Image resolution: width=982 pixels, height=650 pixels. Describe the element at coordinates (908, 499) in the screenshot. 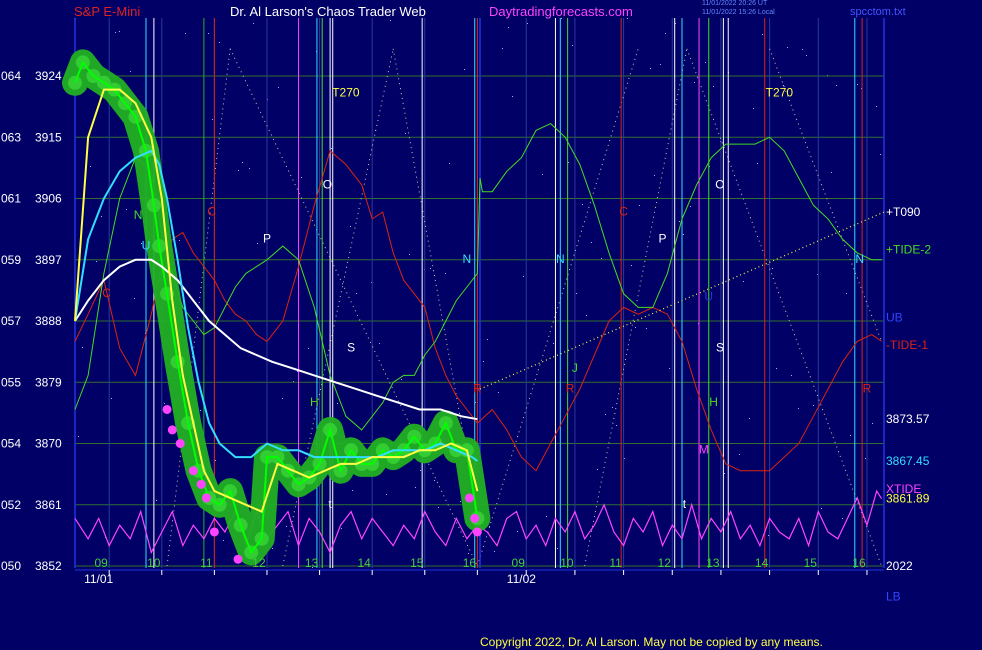

I see `right-value-label: 3861.89` at that location.